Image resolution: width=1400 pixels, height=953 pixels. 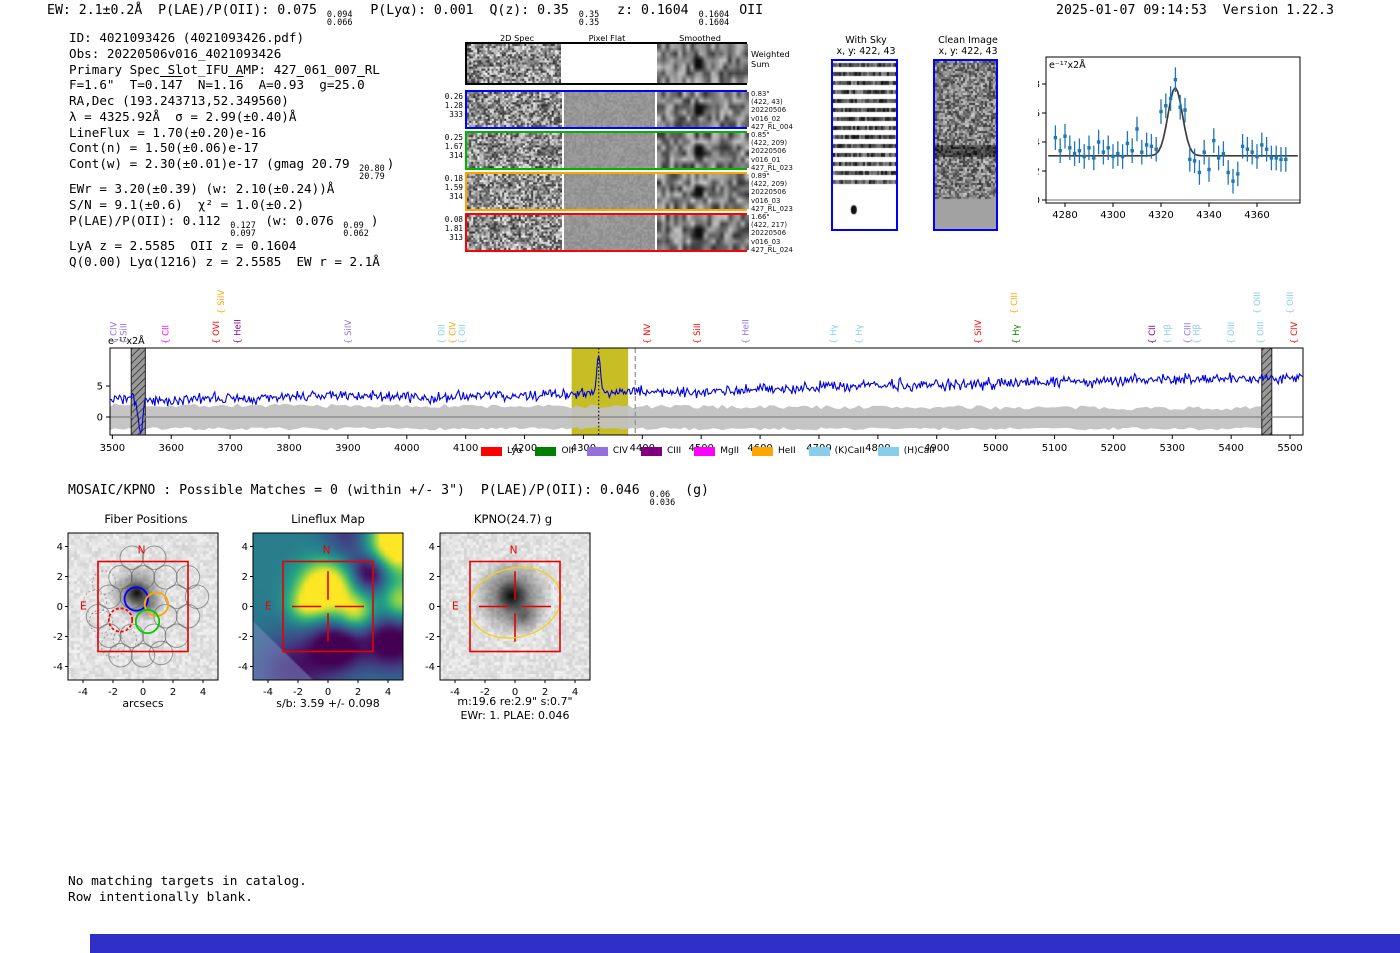 I want to click on legend-label: HeII, so click(x=787, y=451).